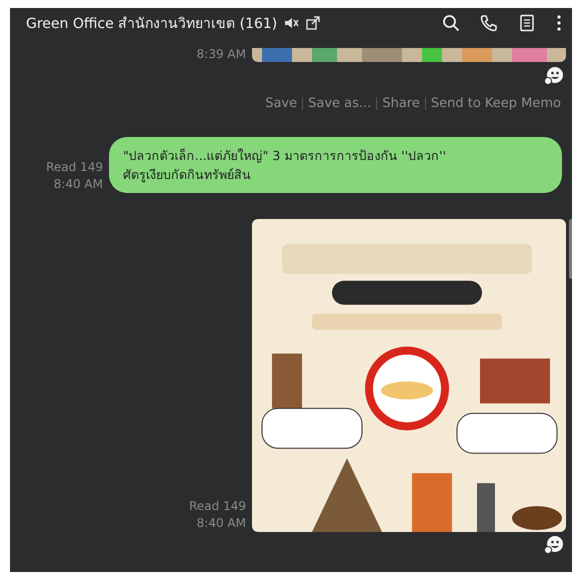  I want to click on image-action-link: Share, so click(401, 103).